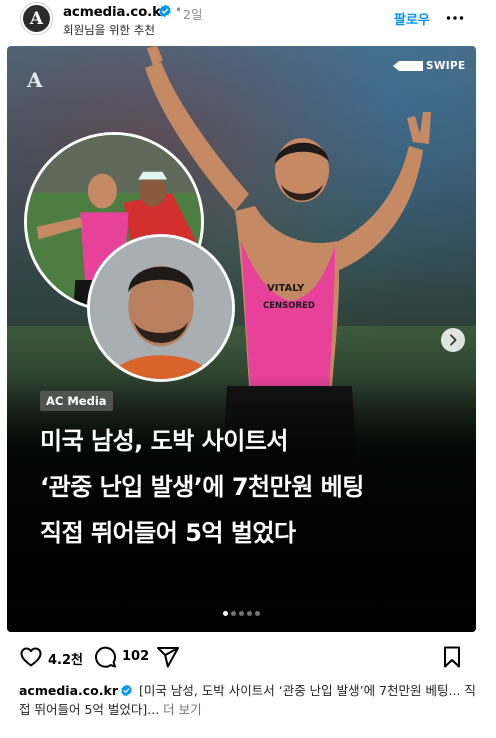  I want to click on swipe-arrow-icon, so click(408, 66).